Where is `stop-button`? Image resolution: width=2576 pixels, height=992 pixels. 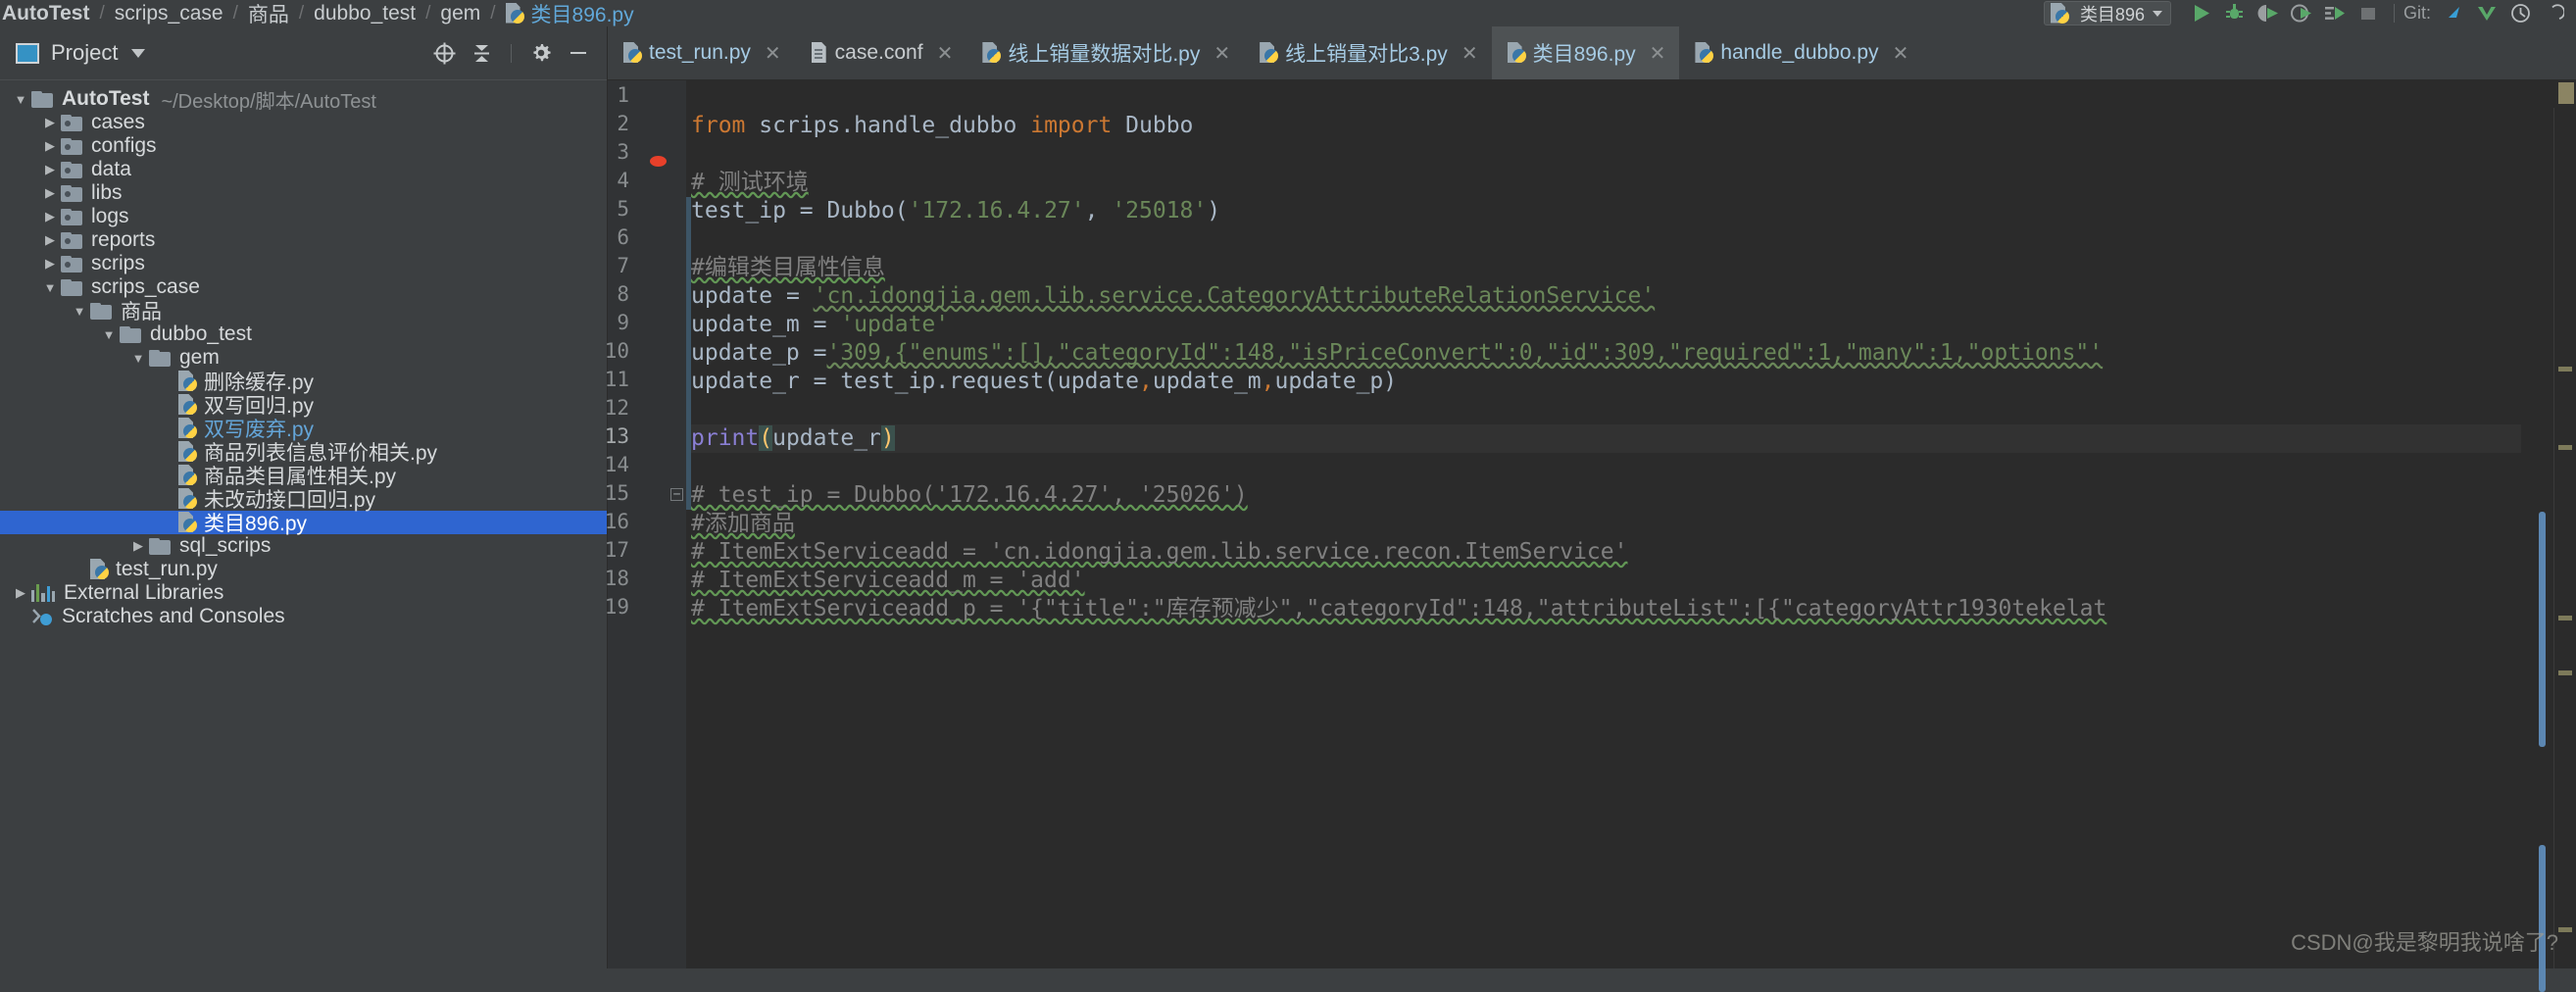 stop-button is located at coordinates (2368, 14).